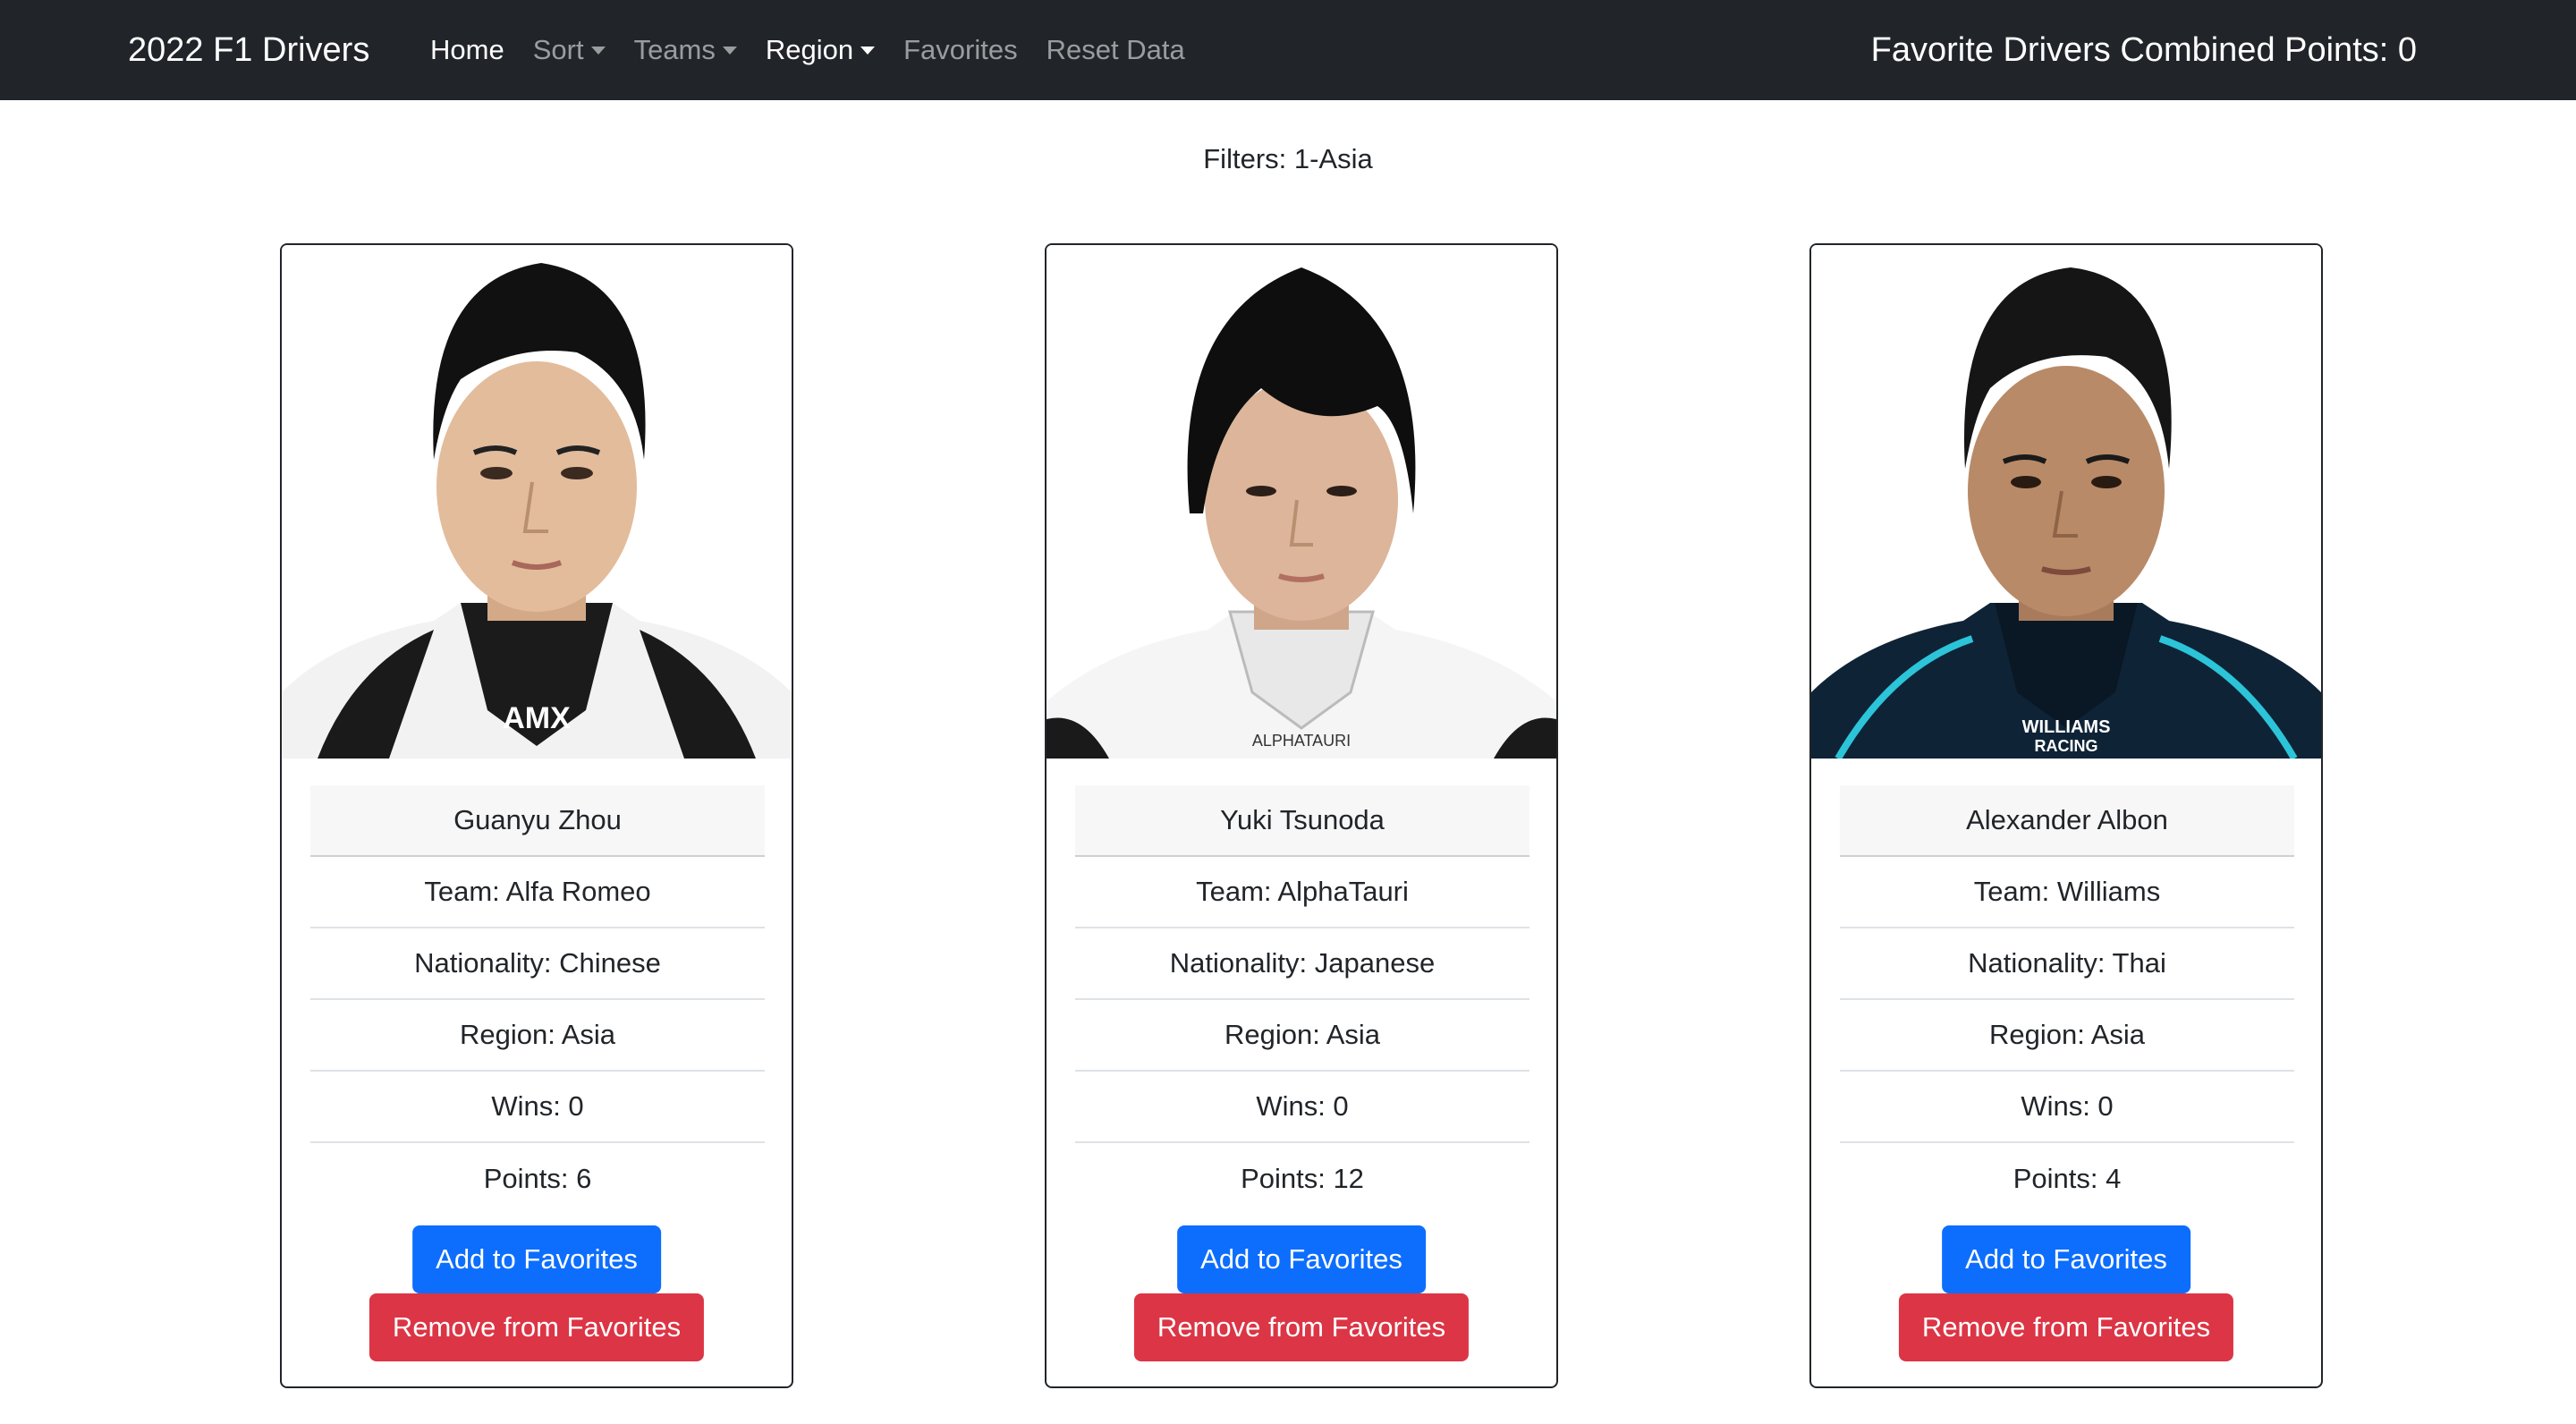 This screenshot has width=2576, height=1424. I want to click on svg-text: WILLIAMS, so click(2066, 727).